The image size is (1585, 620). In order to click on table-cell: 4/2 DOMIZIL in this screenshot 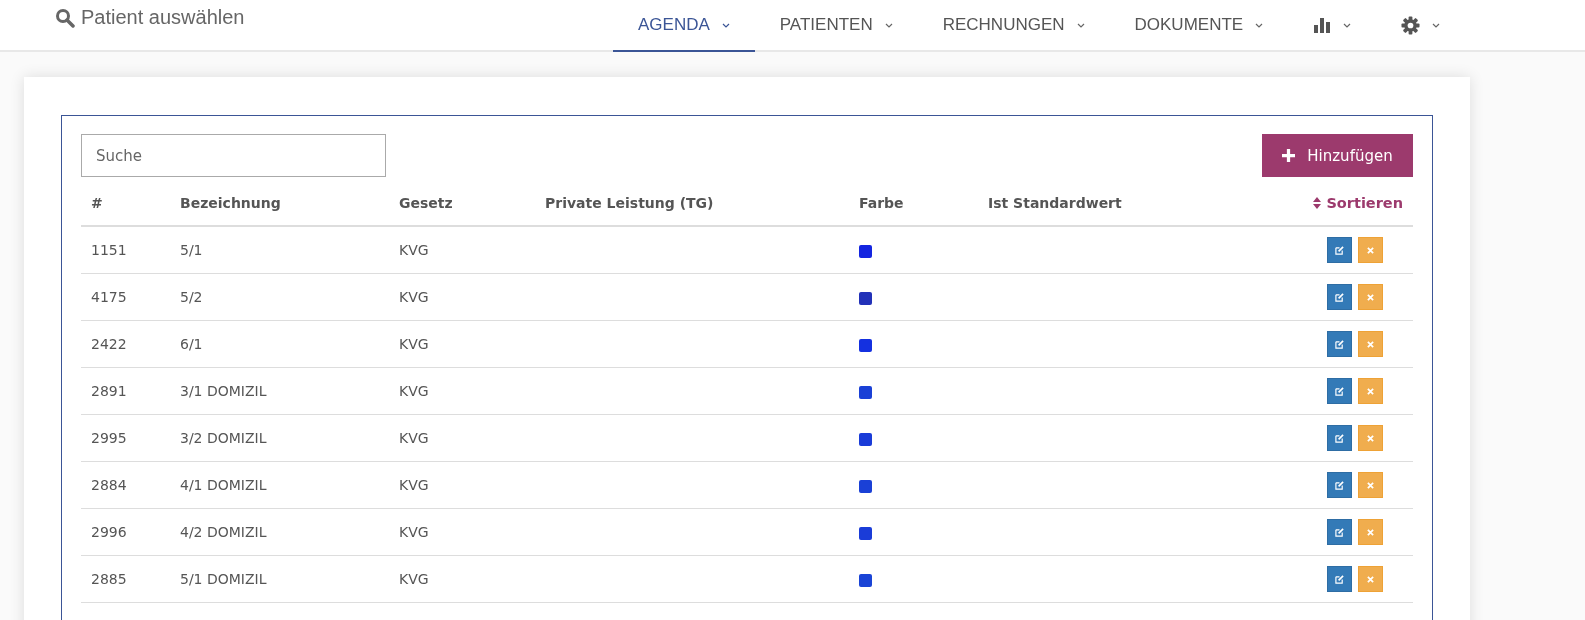, I will do `click(279, 532)`.